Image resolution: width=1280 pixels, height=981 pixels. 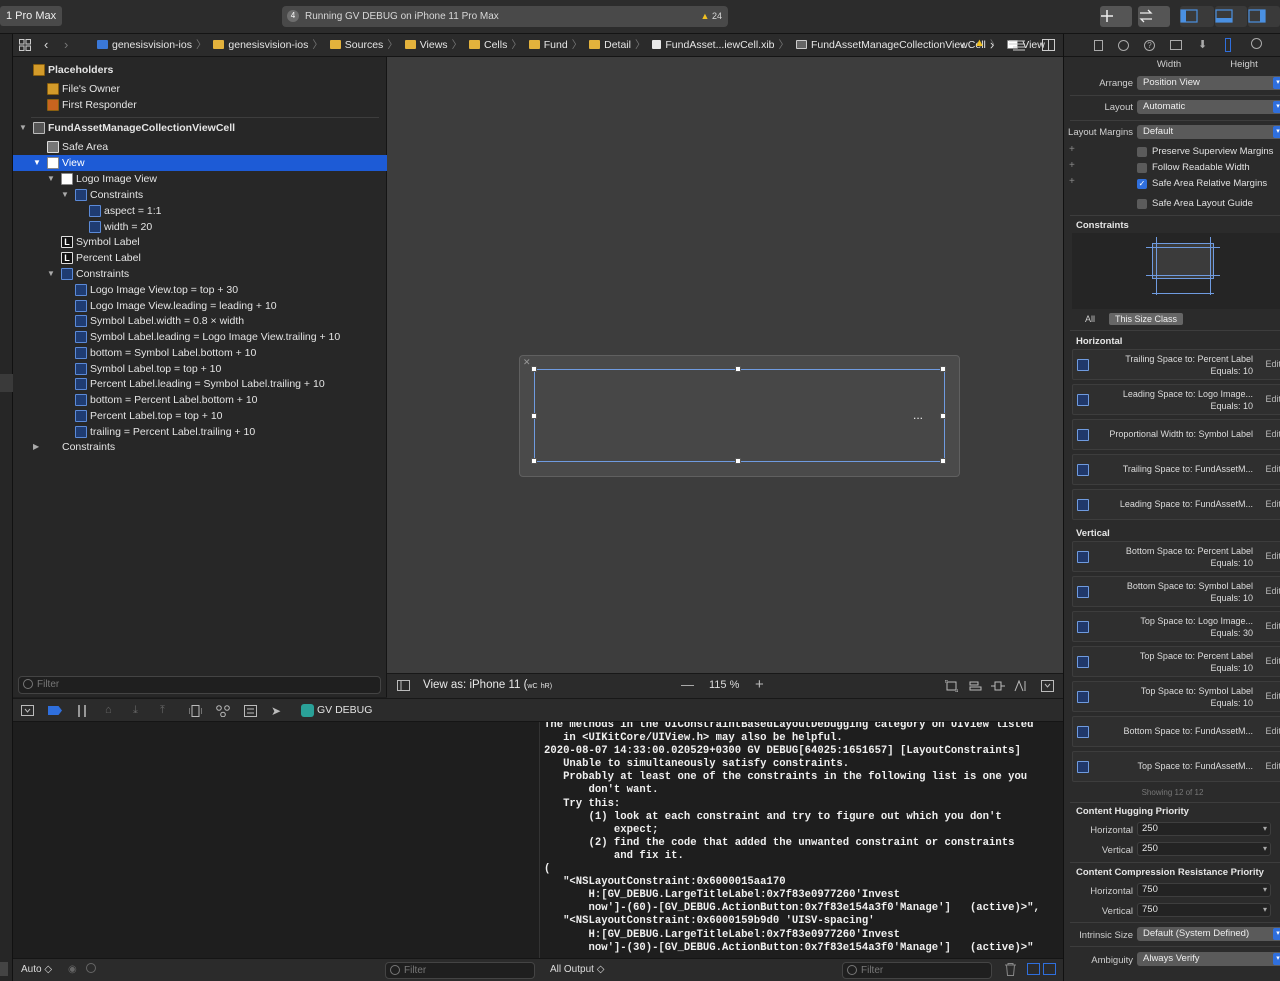 What do you see at coordinates (527, 362) in the screenshot?
I see `close-scene-icon: ✕` at bounding box center [527, 362].